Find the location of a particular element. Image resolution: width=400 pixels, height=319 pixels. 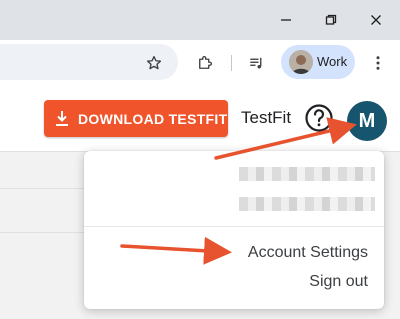

browser-toolbar: Work is located at coordinates (200, 63).